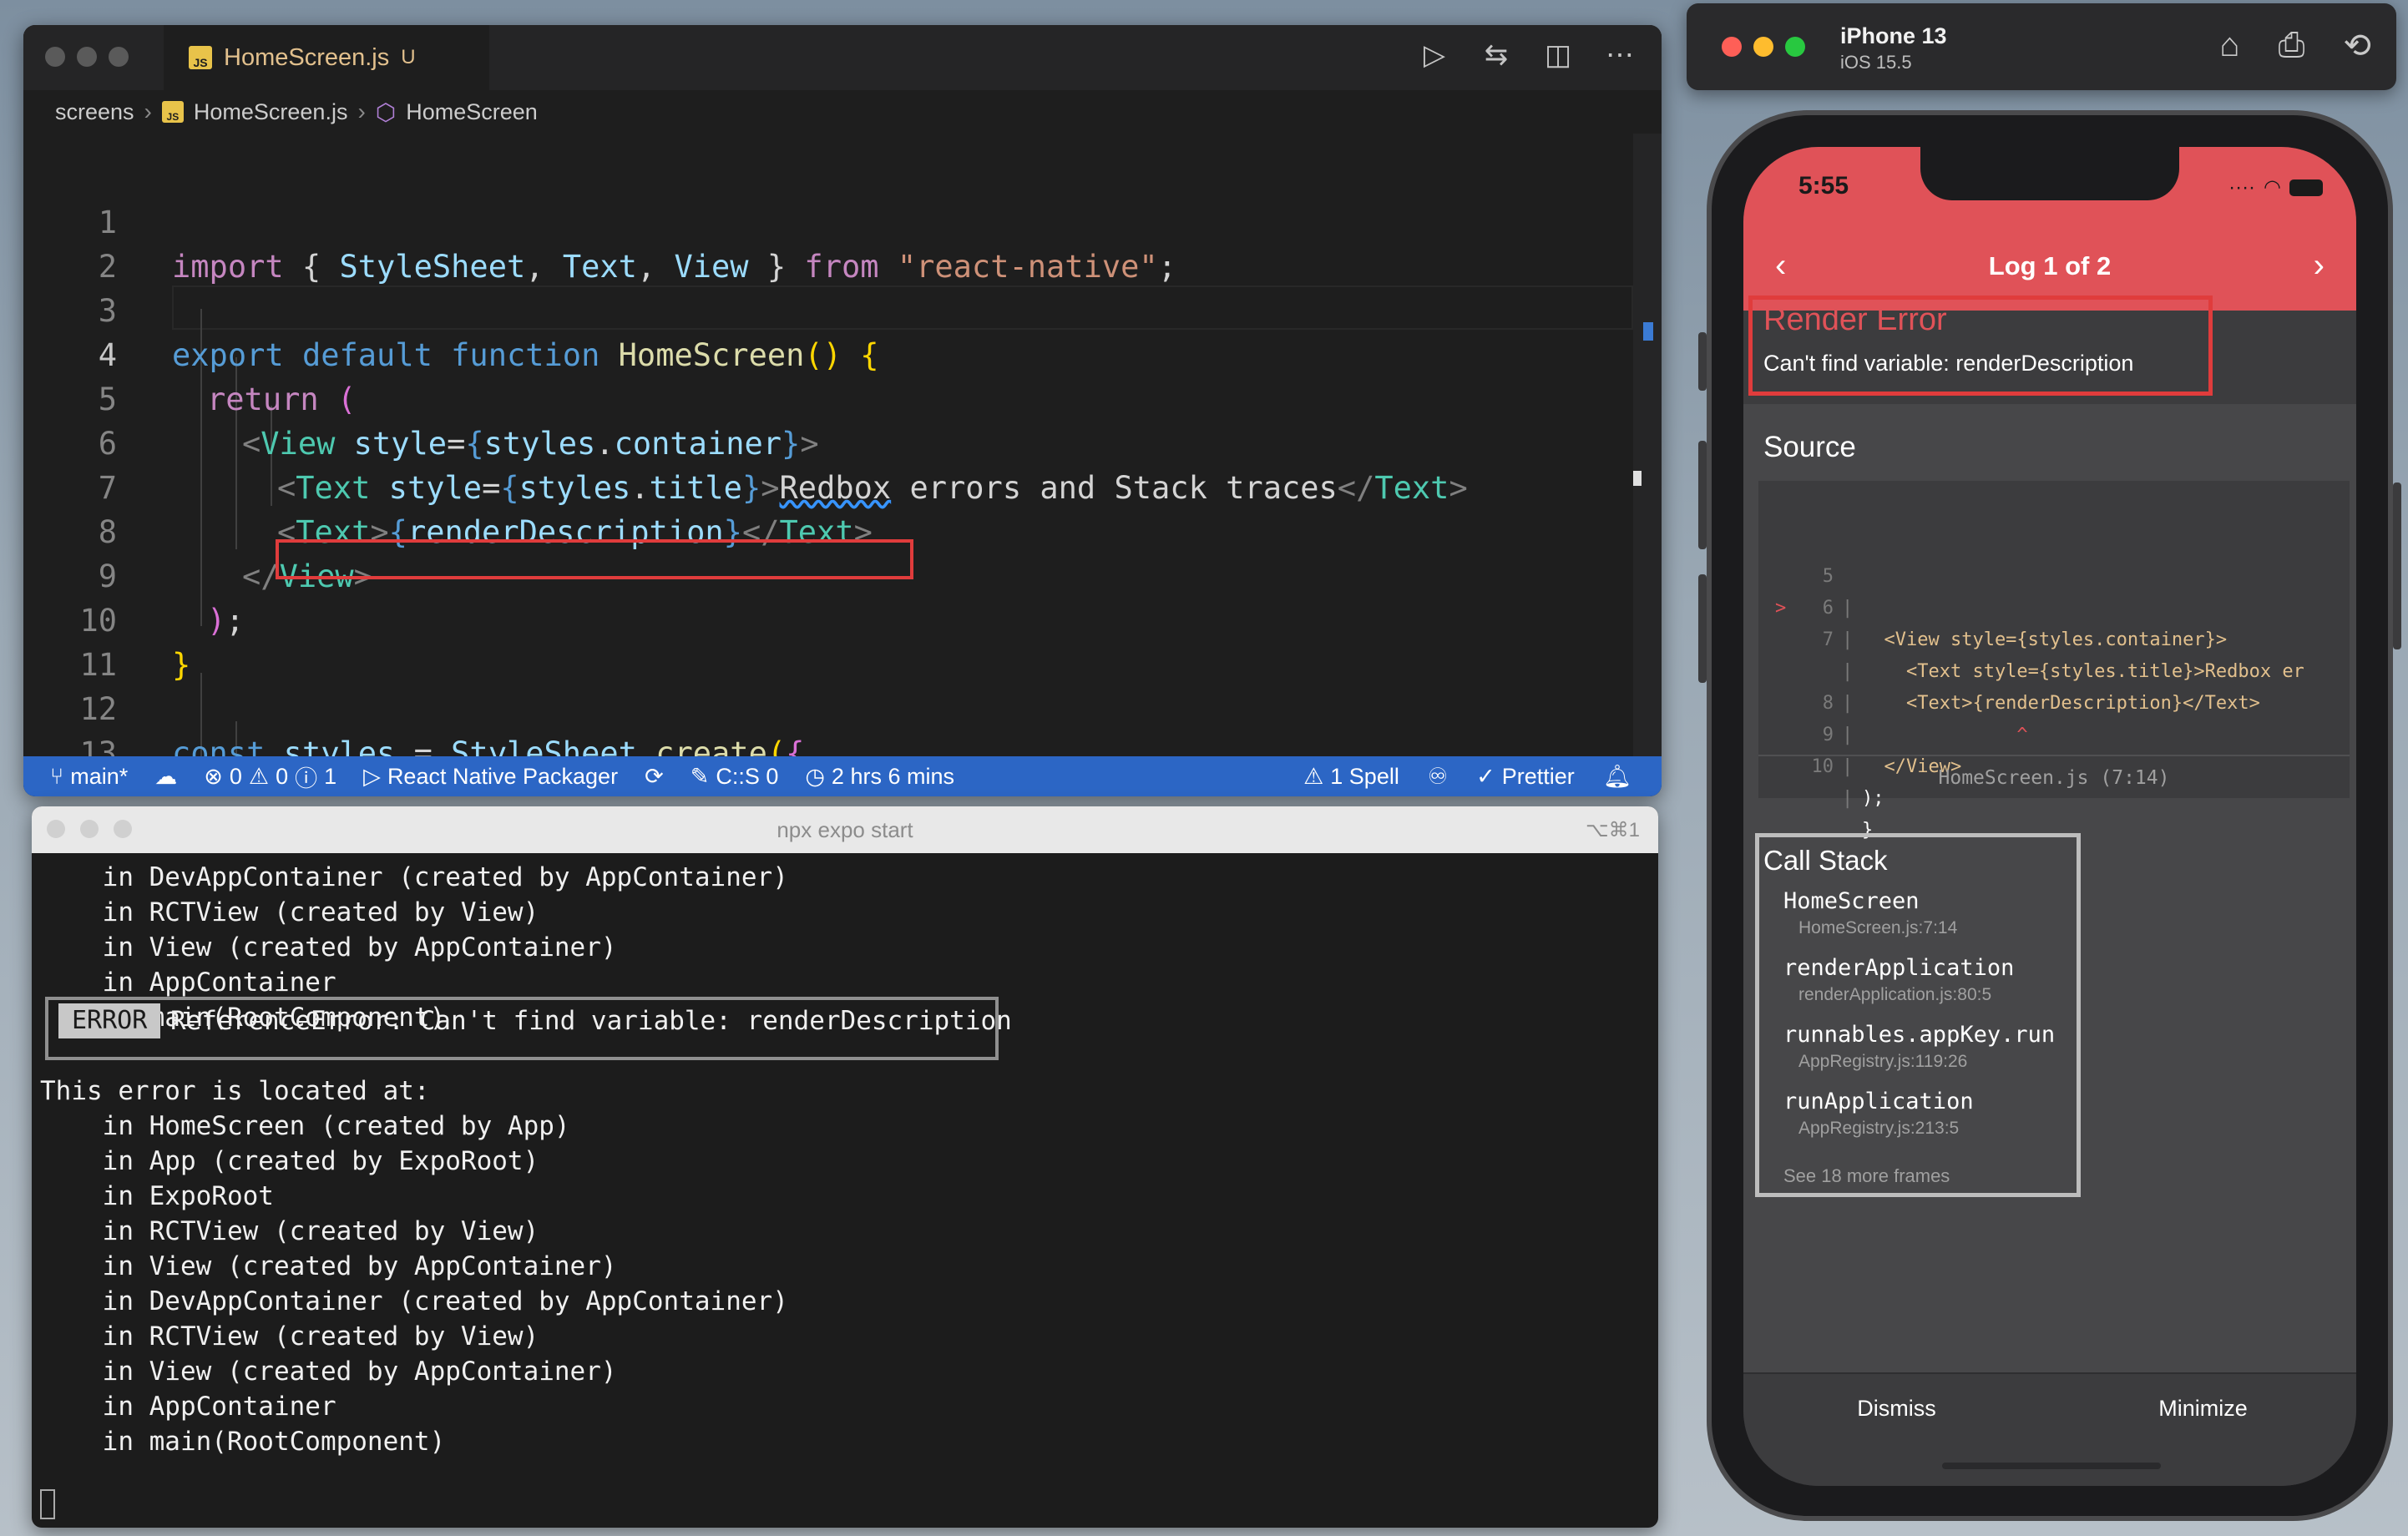 The image size is (2408, 1536). What do you see at coordinates (289, 1231) in the screenshot?
I see `terminal-line: in RCTView (created by View)` at bounding box center [289, 1231].